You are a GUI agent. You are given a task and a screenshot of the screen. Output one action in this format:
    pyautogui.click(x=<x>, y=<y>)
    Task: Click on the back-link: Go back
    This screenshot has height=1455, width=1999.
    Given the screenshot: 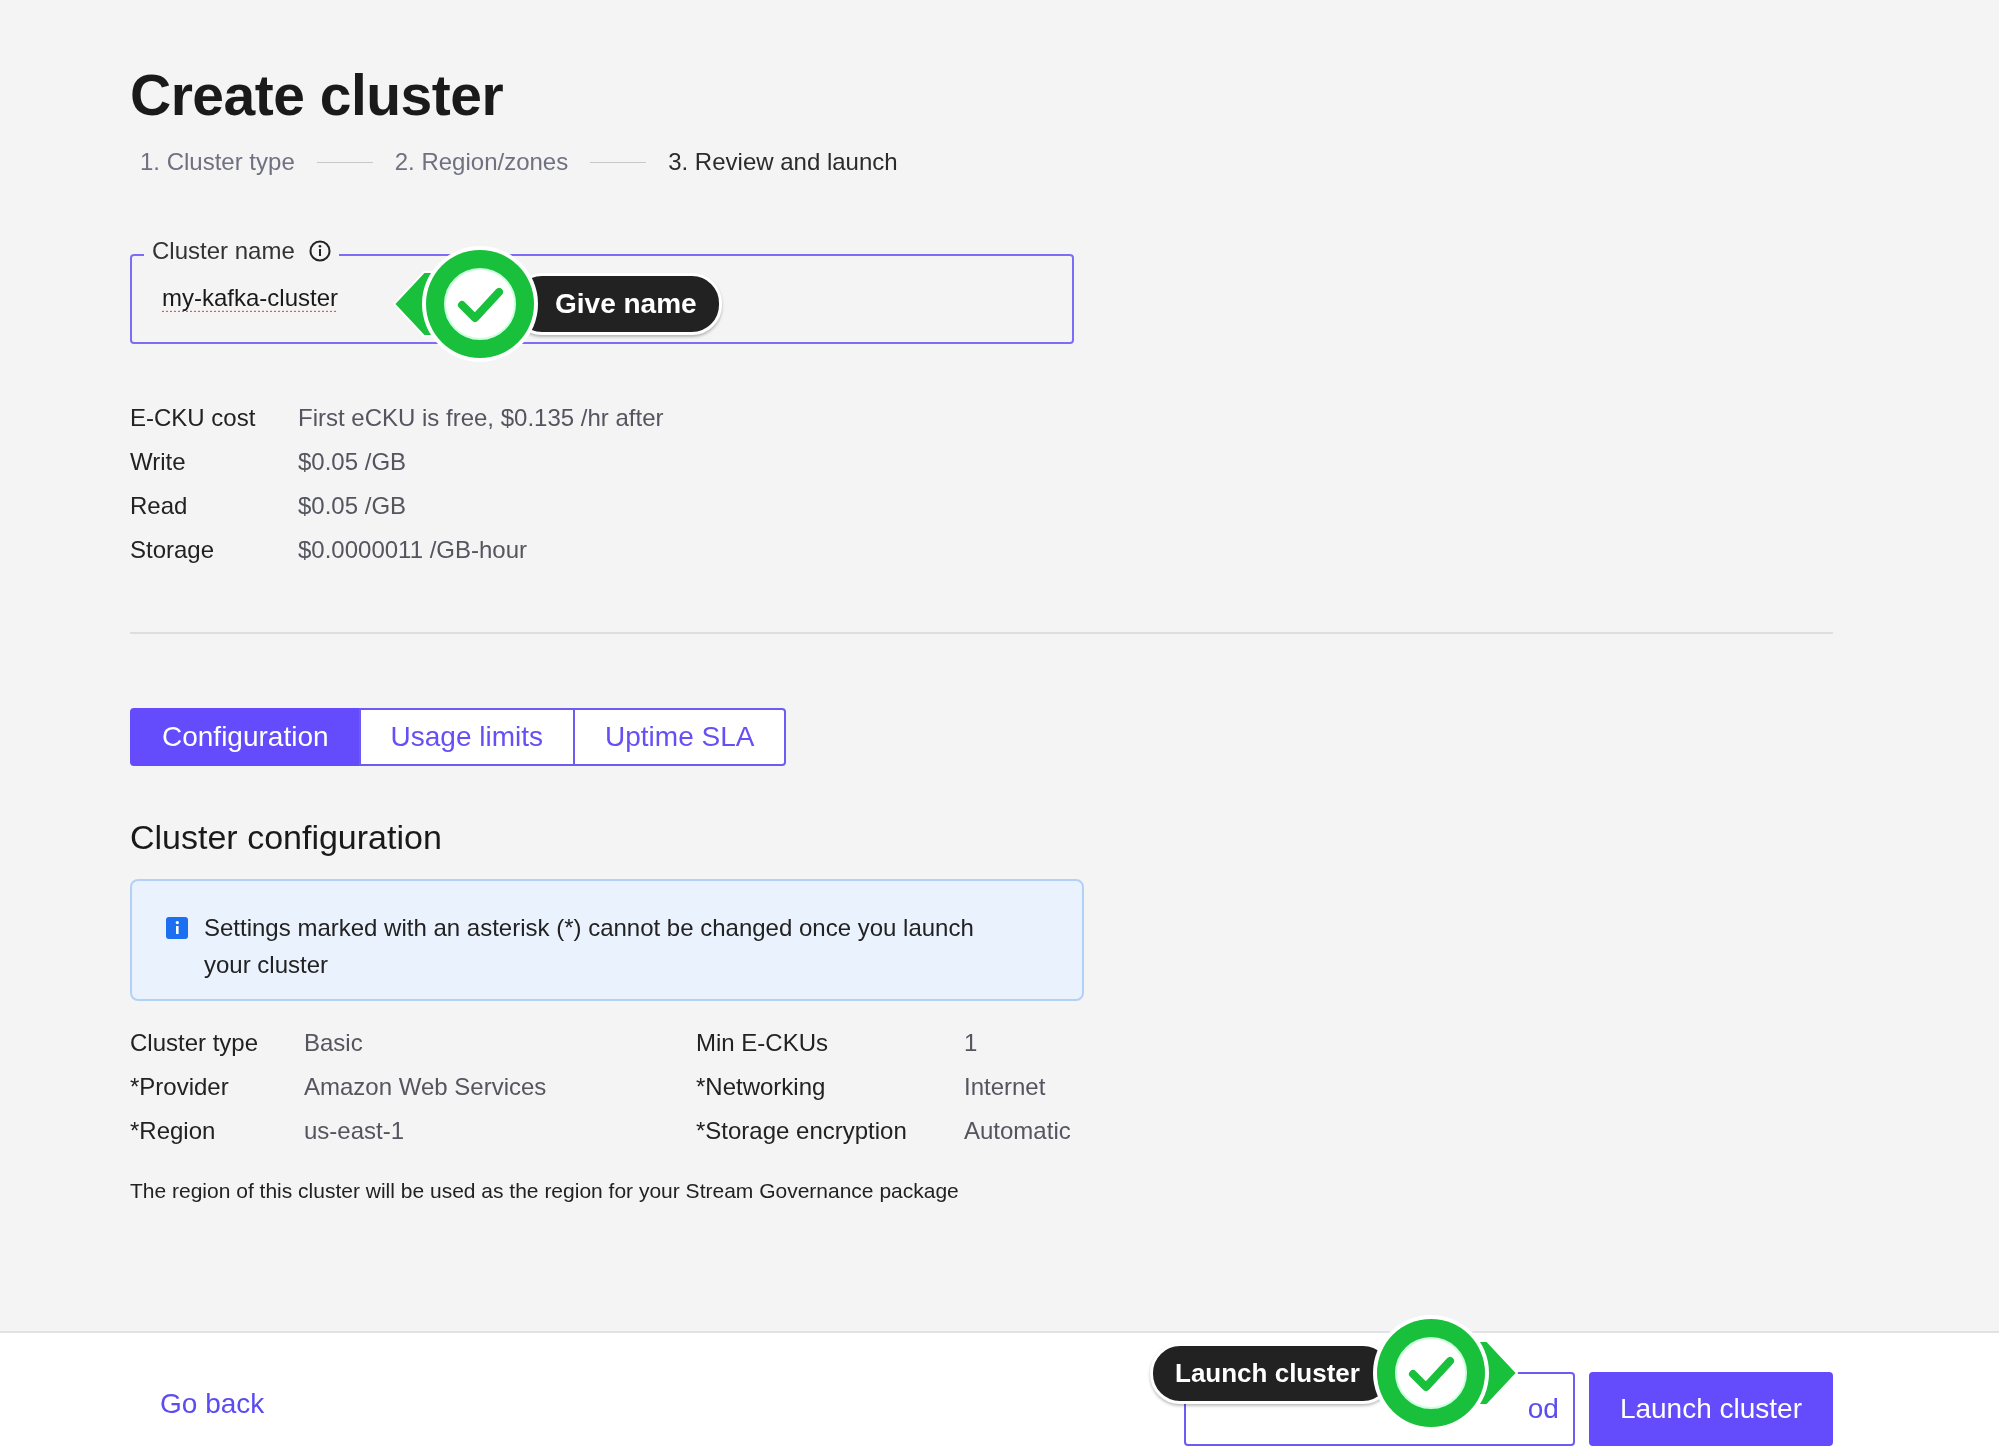 What is the action you would take?
    pyautogui.click(x=212, y=1404)
    